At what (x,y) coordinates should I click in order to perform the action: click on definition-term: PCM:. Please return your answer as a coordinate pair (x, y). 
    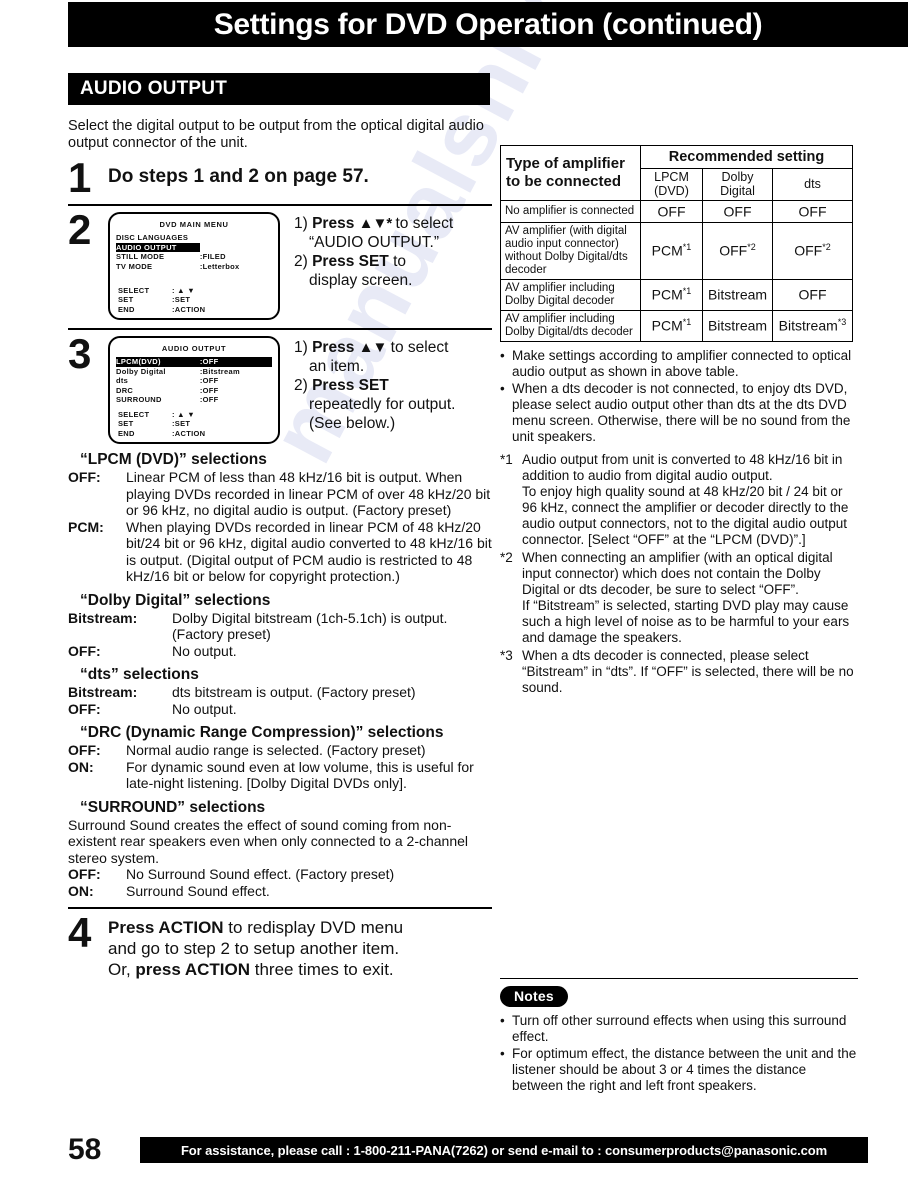
    Looking at the image, I should click on (86, 526).